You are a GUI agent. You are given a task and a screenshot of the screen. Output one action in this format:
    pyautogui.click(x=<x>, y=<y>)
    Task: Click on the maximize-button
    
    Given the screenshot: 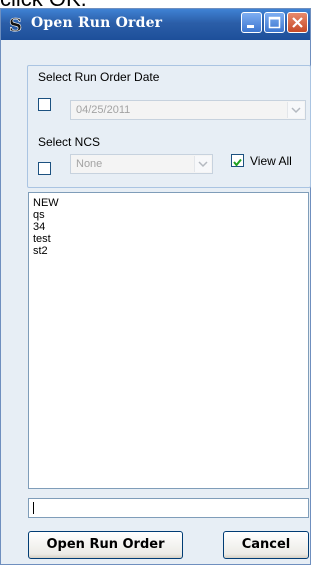 What is the action you would take?
    pyautogui.click(x=274, y=22)
    